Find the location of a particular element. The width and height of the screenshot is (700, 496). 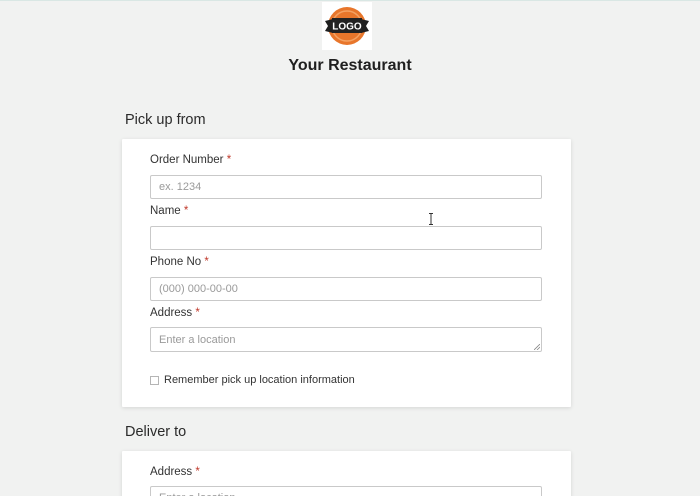

delivery-card: Address * is located at coordinates (346, 473).